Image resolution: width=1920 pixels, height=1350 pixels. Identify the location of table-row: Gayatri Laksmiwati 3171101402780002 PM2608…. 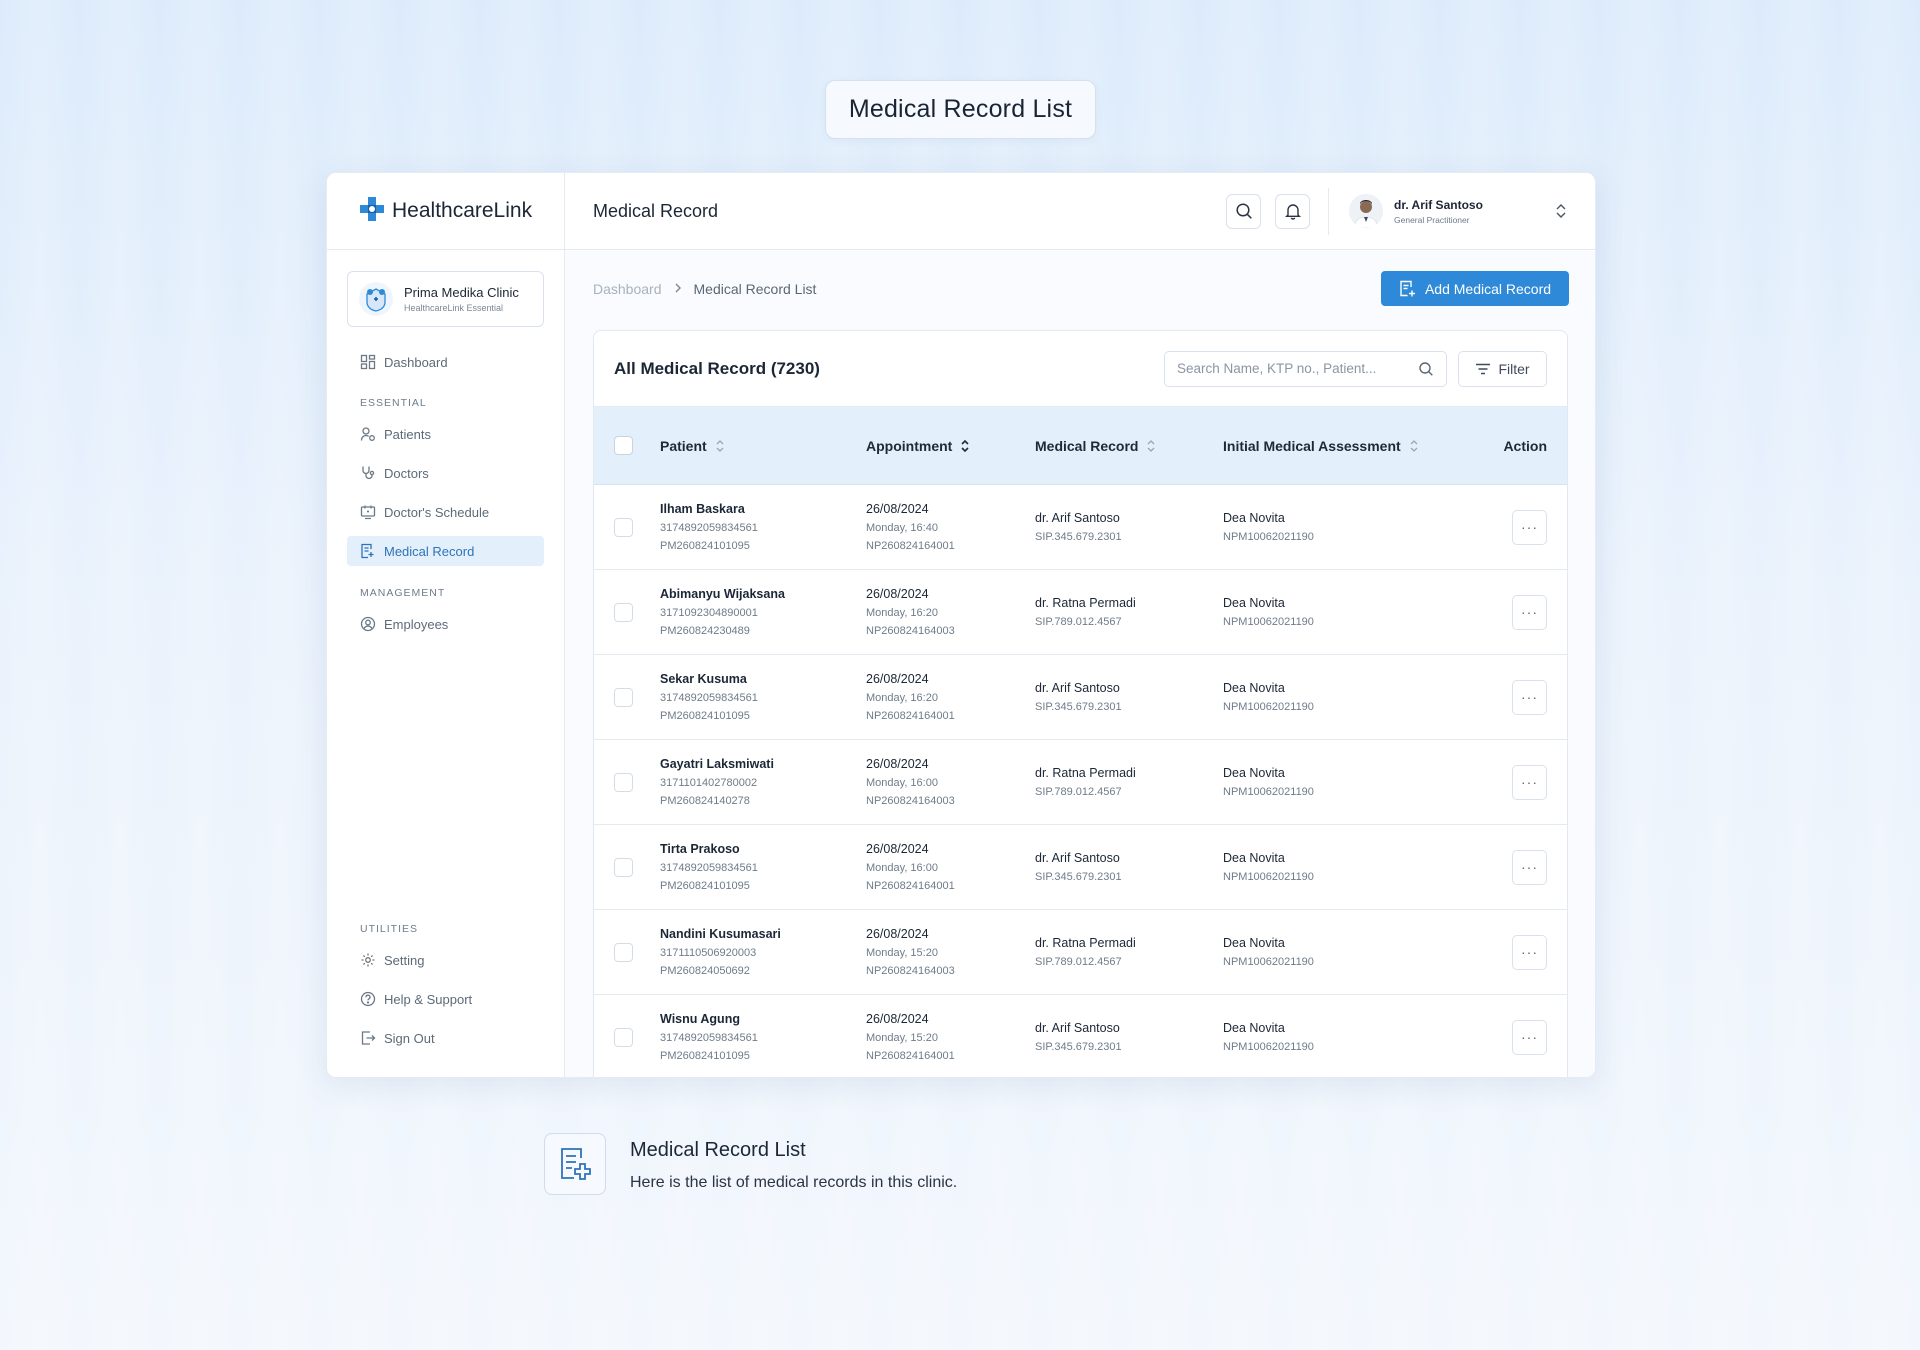
(1080, 782).